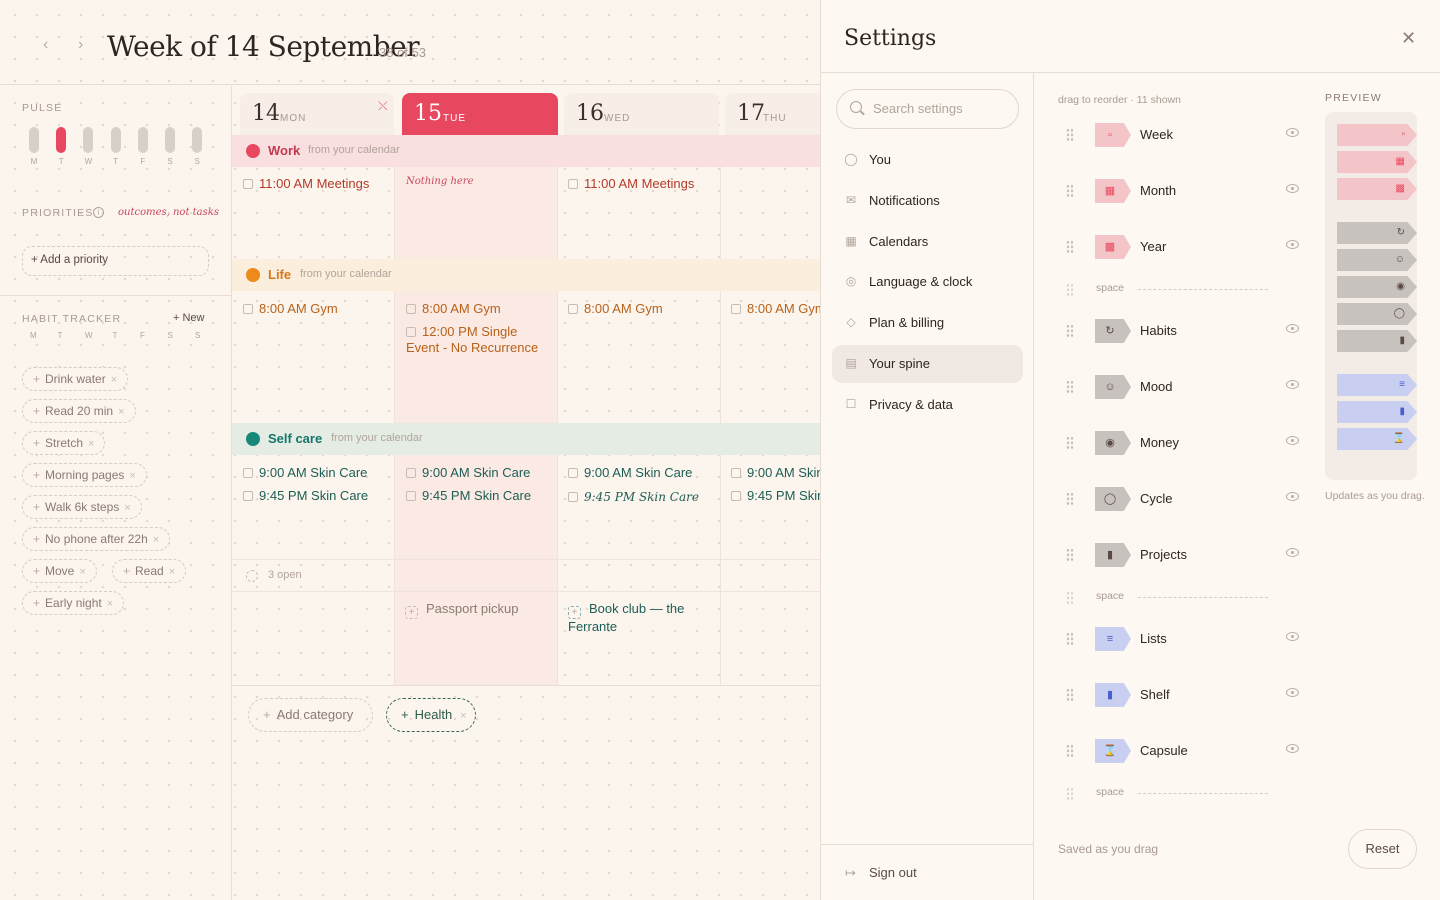  What do you see at coordinates (638, 618) in the screenshot?
I see `task: + Book club — the Ferrante` at bounding box center [638, 618].